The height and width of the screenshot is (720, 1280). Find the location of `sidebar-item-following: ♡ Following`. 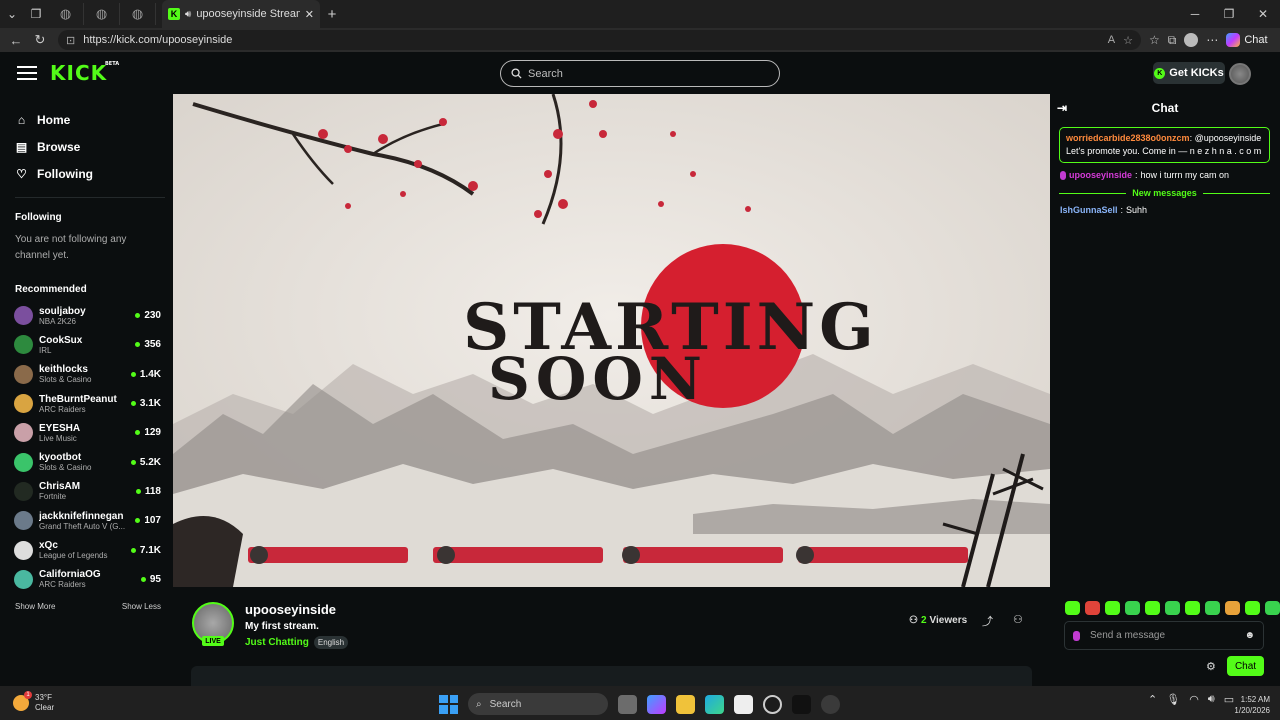

sidebar-item-following: ♡ Following is located at coordinates (94, 173).